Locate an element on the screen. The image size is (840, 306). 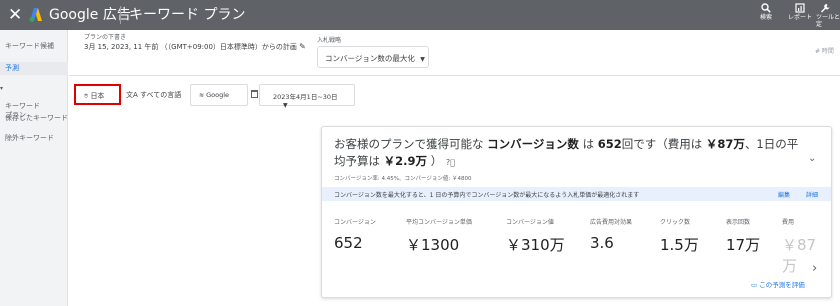
edit-pencil-icon: ✎ is located at coordinates (302, 46).